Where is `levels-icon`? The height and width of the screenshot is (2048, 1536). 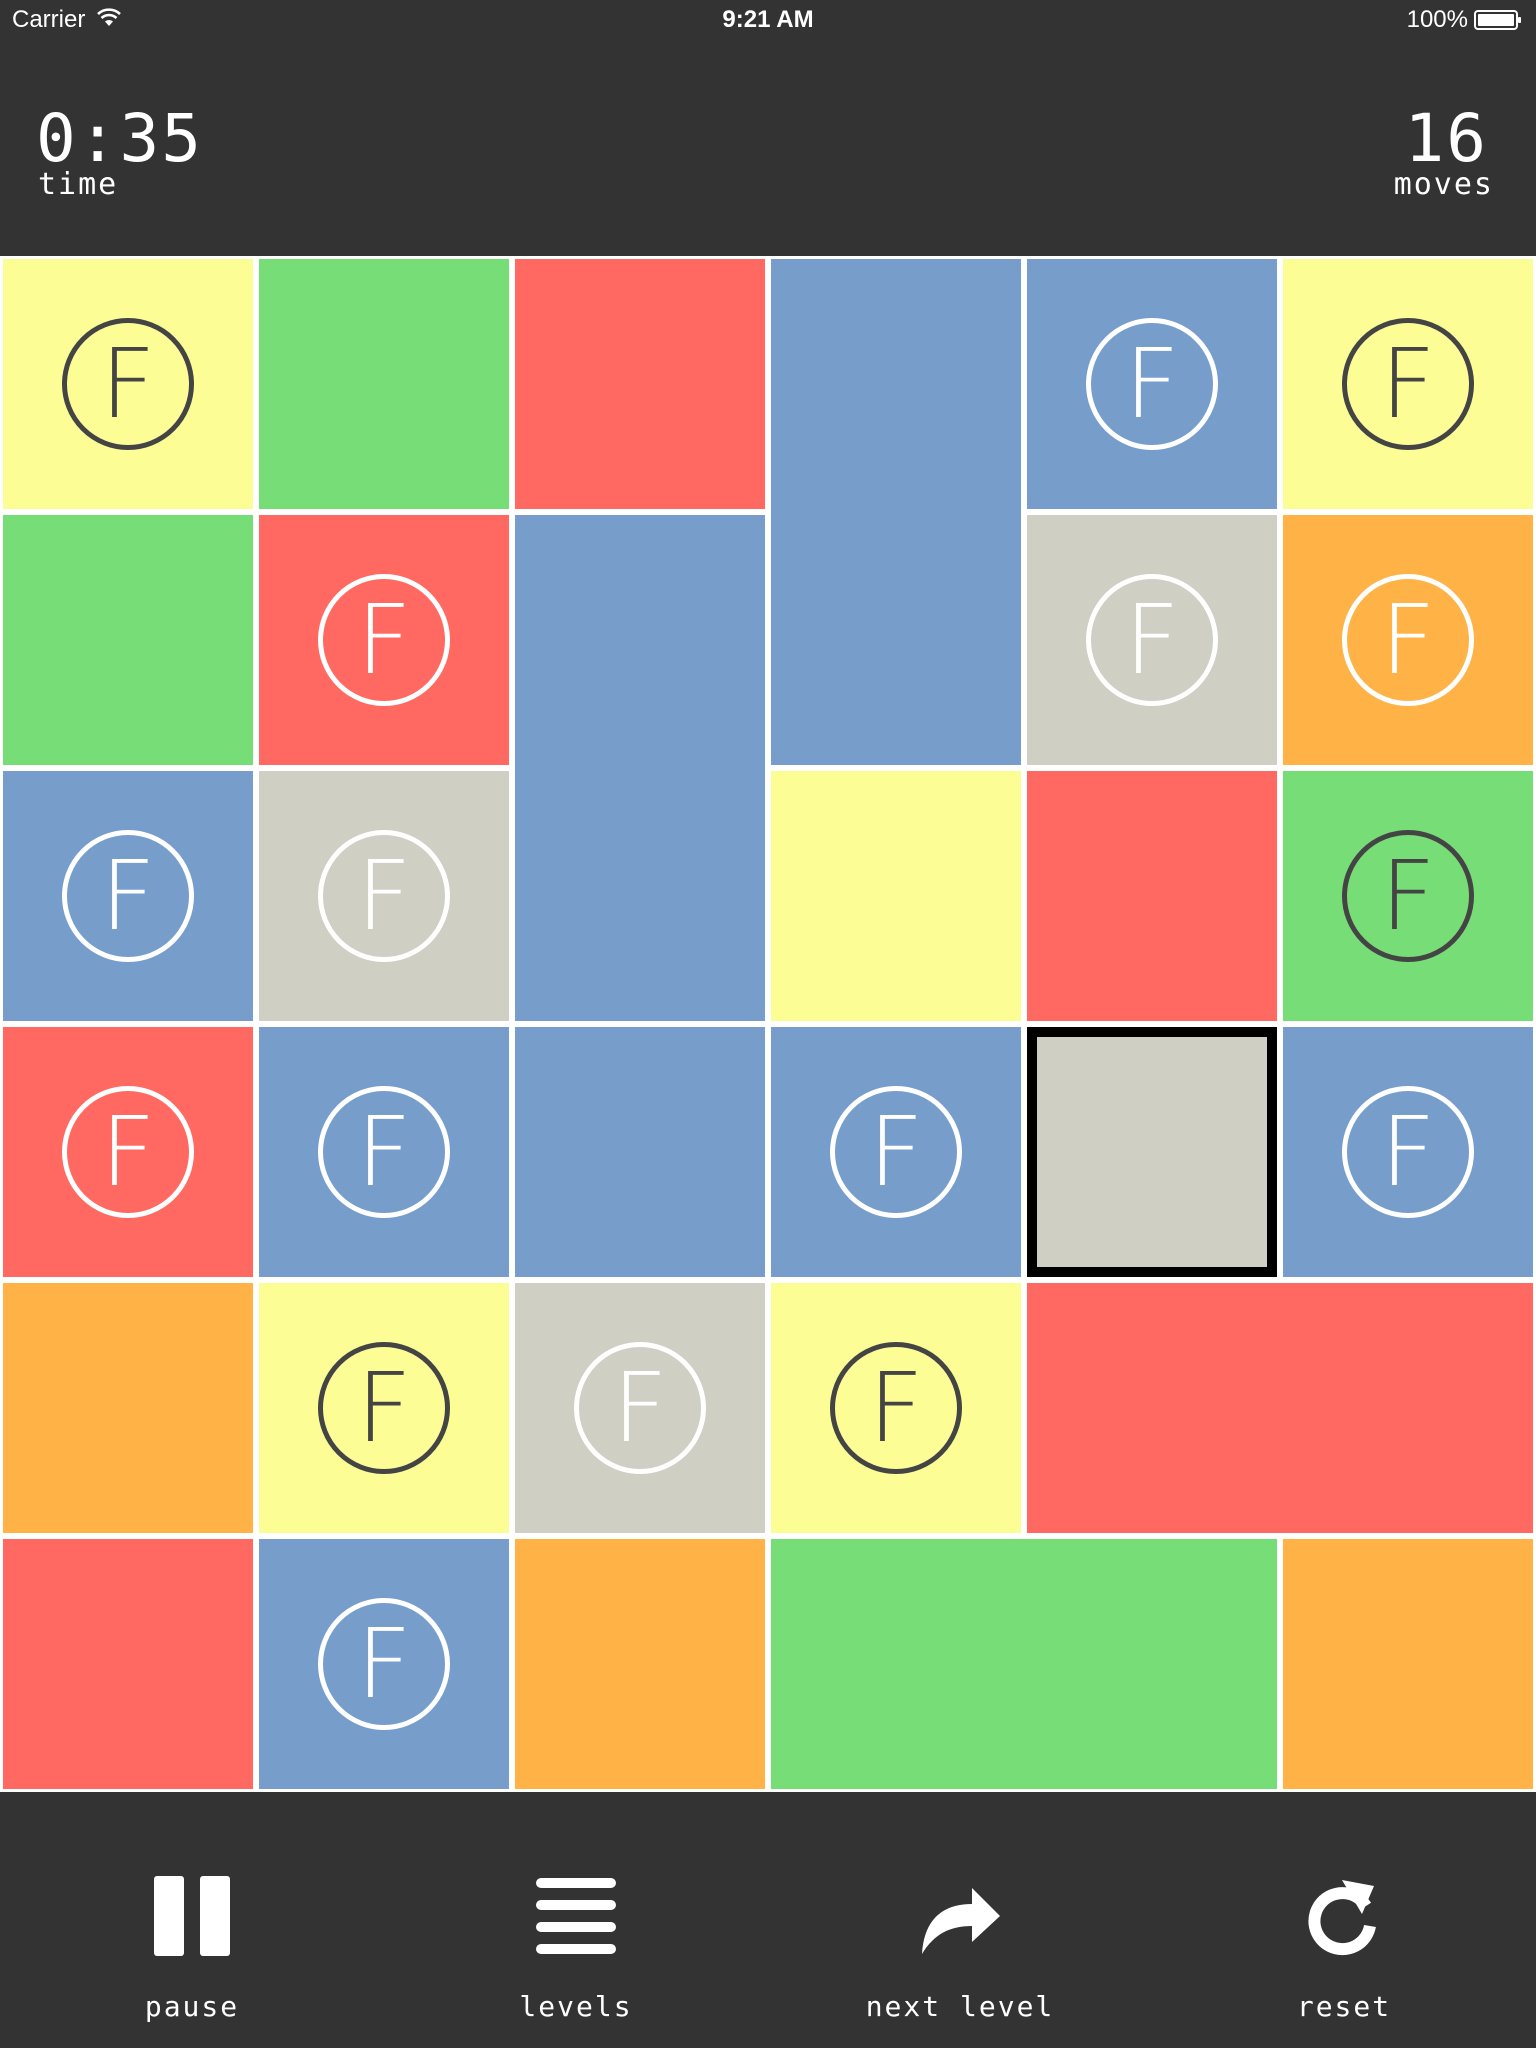 levels-icon is located at coordinates (576, 1916).